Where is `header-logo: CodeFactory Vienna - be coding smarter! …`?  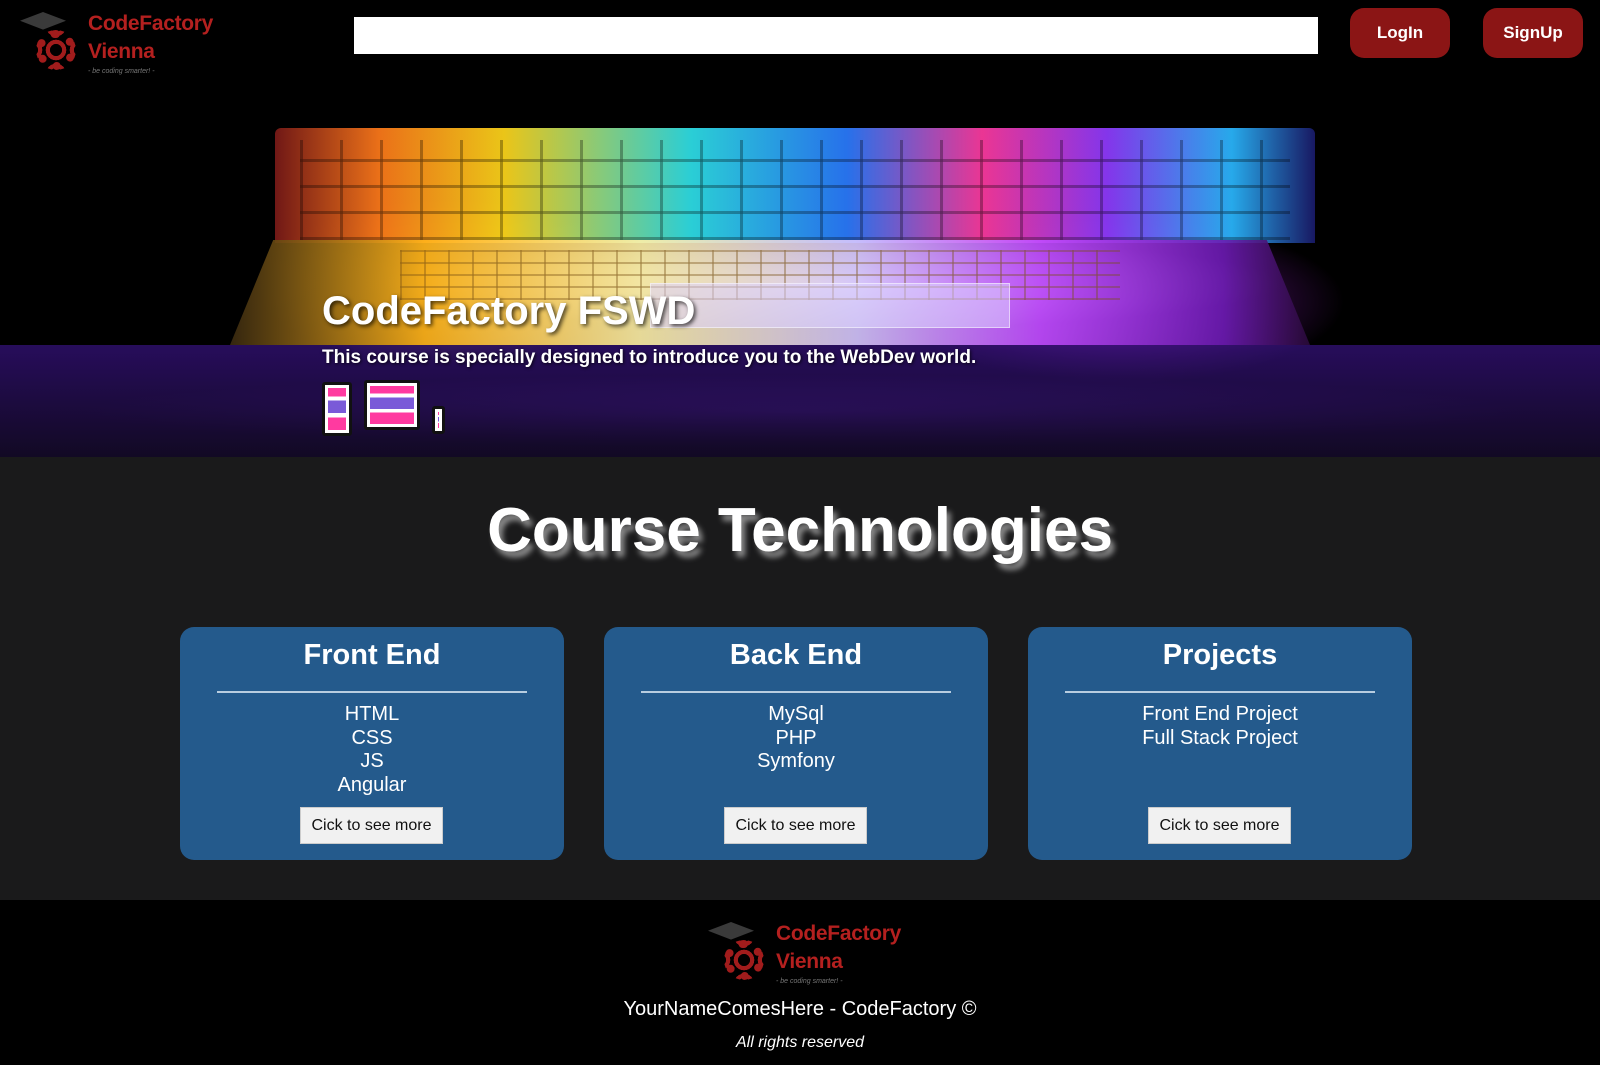
header-logo: CodeFactory Vienna - be coding smarter! … is located at coordinates (125, 42).